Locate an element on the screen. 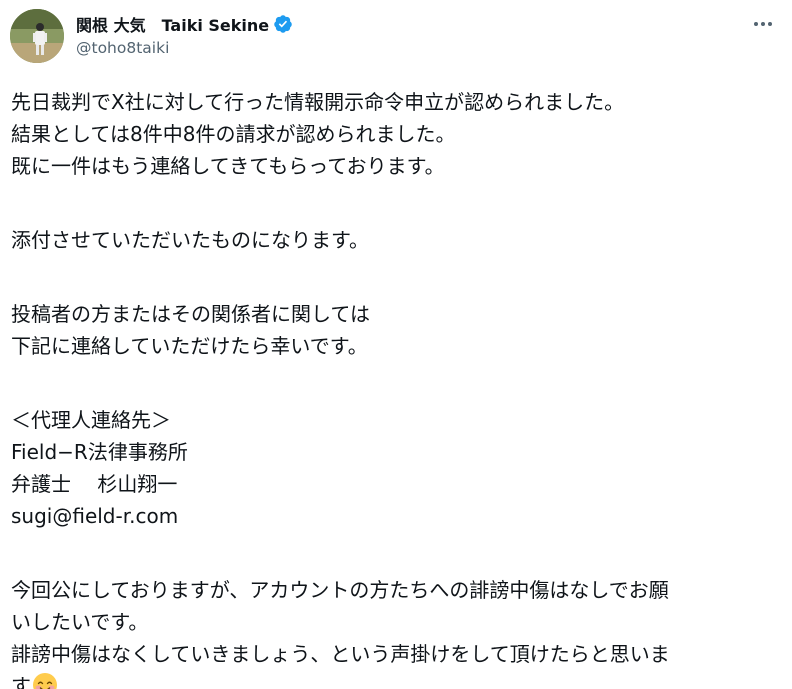  tweet-line: 先日裁判でX社に対して行った情報開示命令申立が認められました。 is located at coordinates (318, 102).